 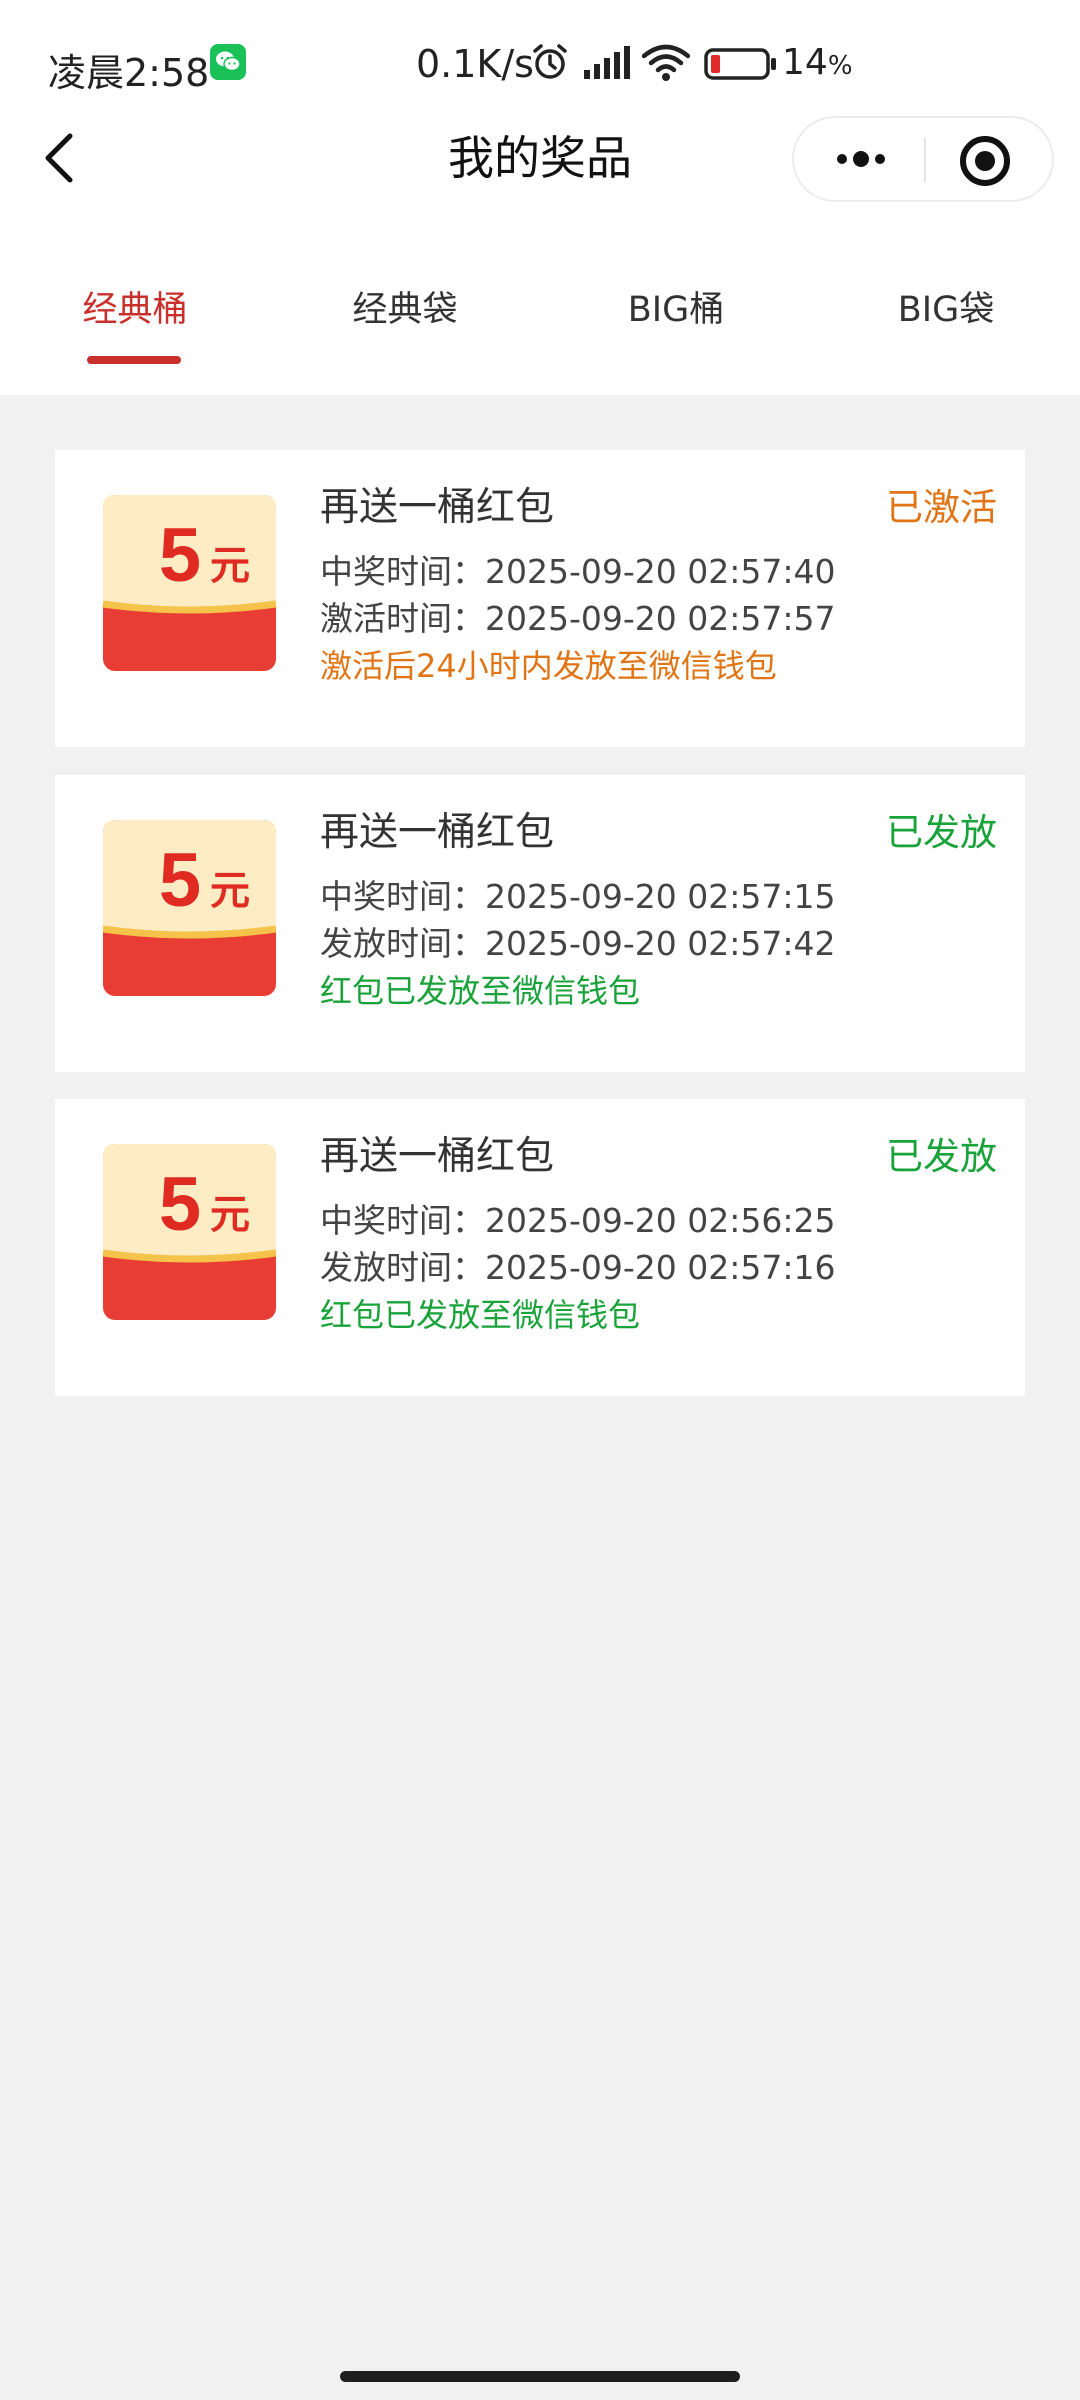 What do you see at coordinates (228, 62) in the screenshot?
I see `wechat-icon` at bounding box center [228, 62].